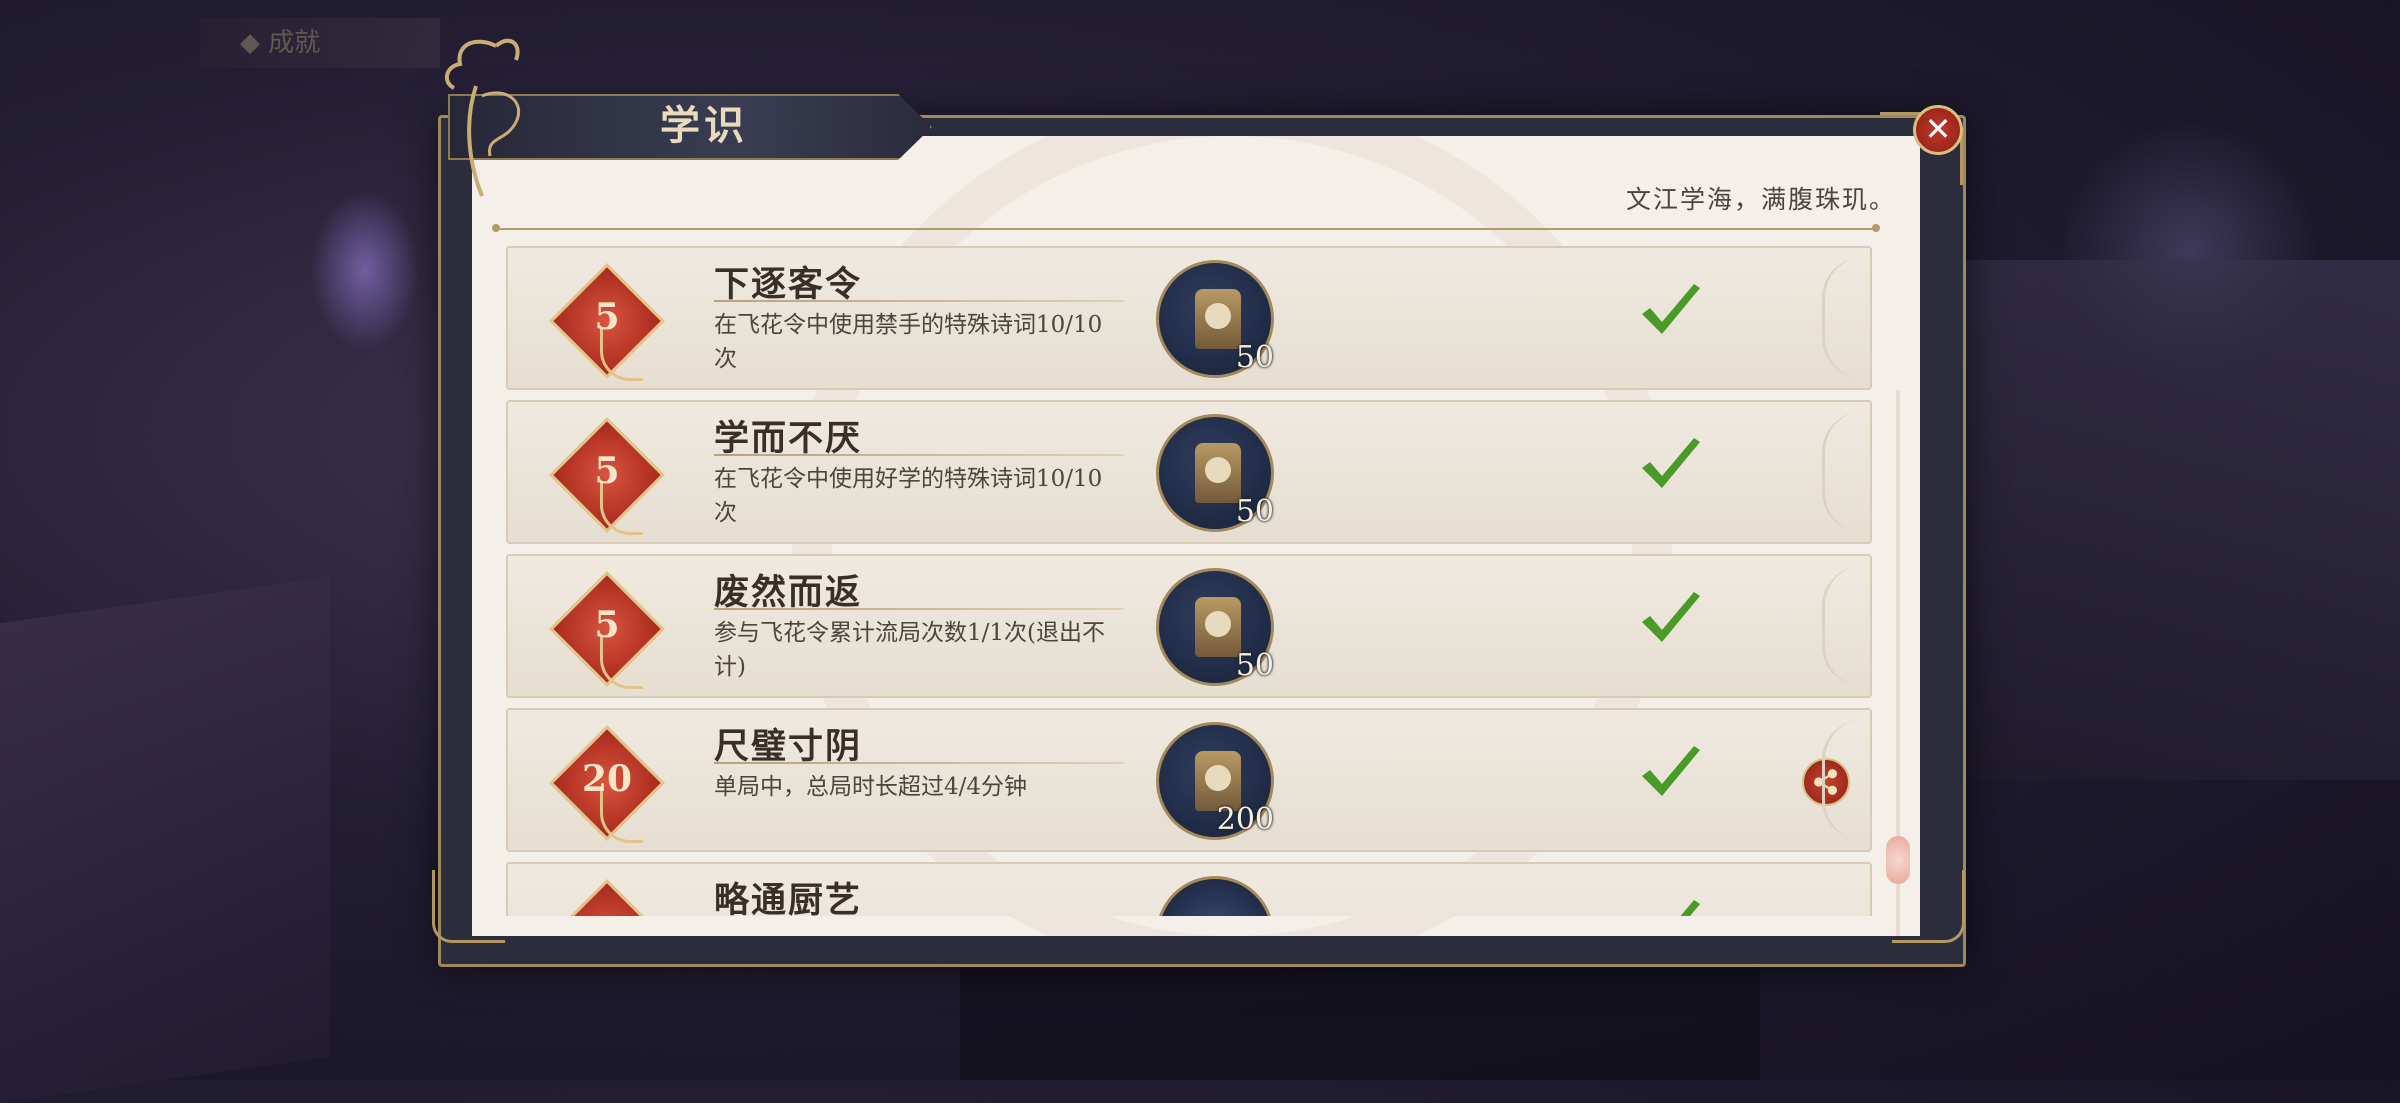 Image resolution: width=2400 pixels, height=1103 pixels. Describe the element at coordinates (909, 650) in the screenshot. I see `task-description: 参与飞花令累计流局次数1/1次(退出不计)` at that location.